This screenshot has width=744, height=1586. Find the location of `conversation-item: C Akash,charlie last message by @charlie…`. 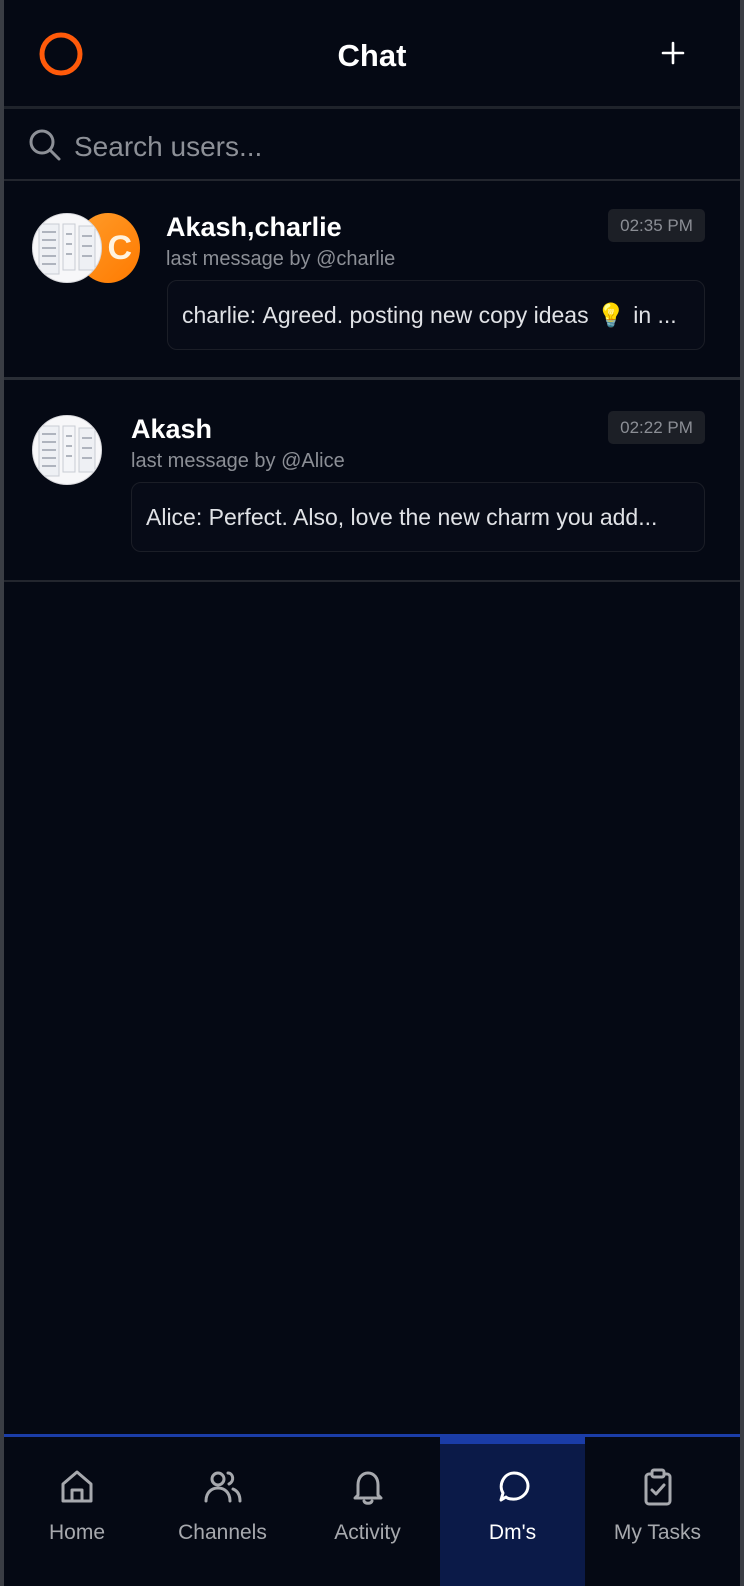

conversation-item: C Akash,charlie last message by @charlie… is located at coordinates (372, 281).